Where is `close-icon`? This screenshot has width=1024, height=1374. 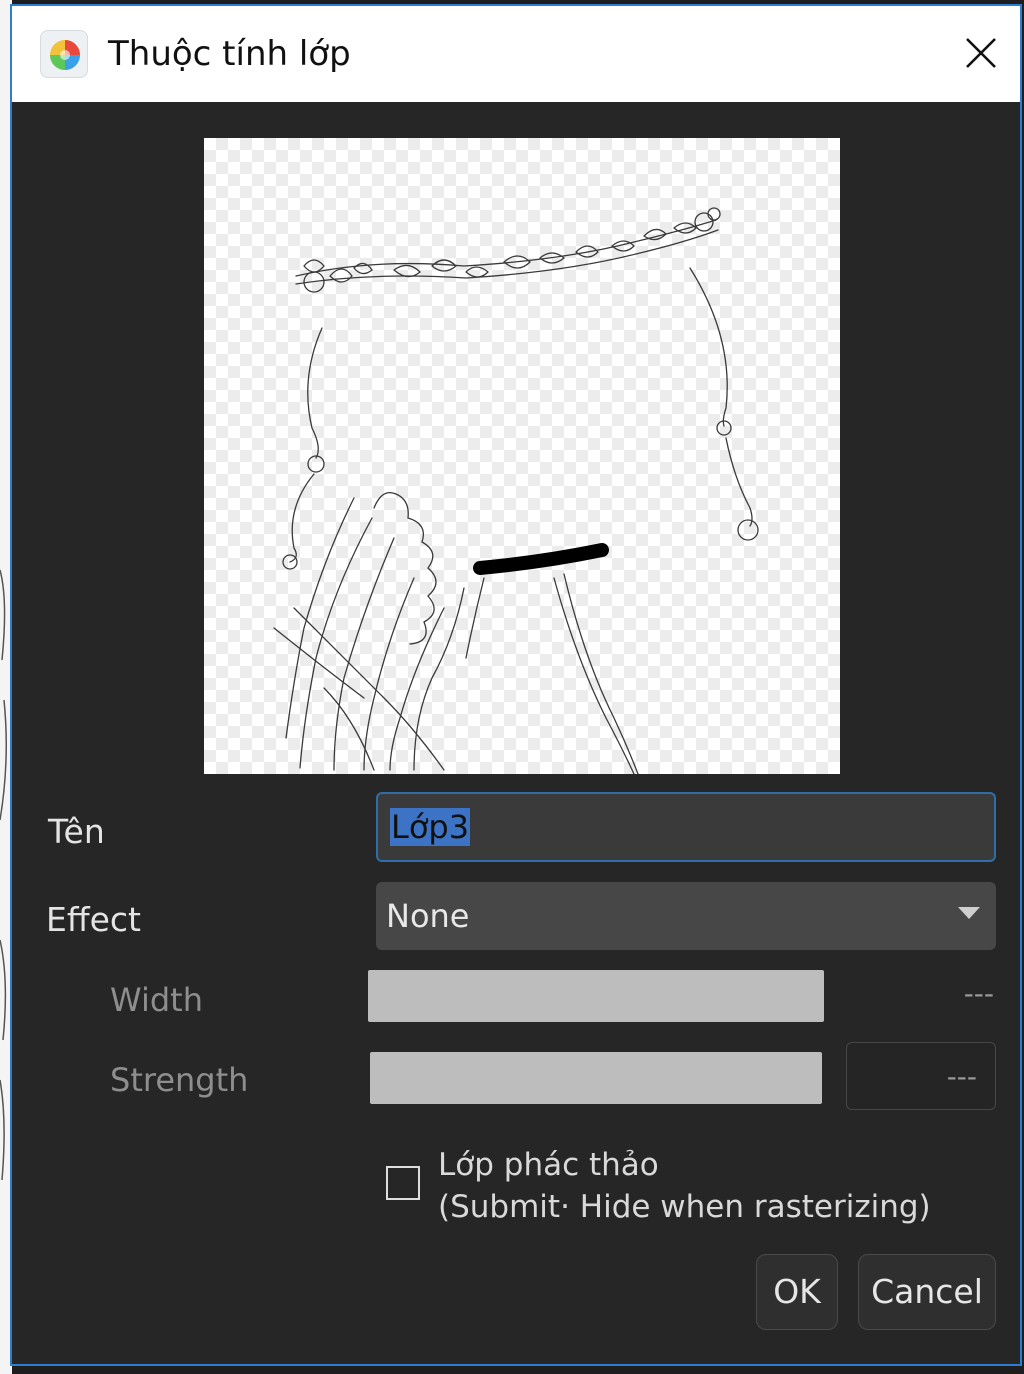 close-icon is located at coordinates (981, 53).